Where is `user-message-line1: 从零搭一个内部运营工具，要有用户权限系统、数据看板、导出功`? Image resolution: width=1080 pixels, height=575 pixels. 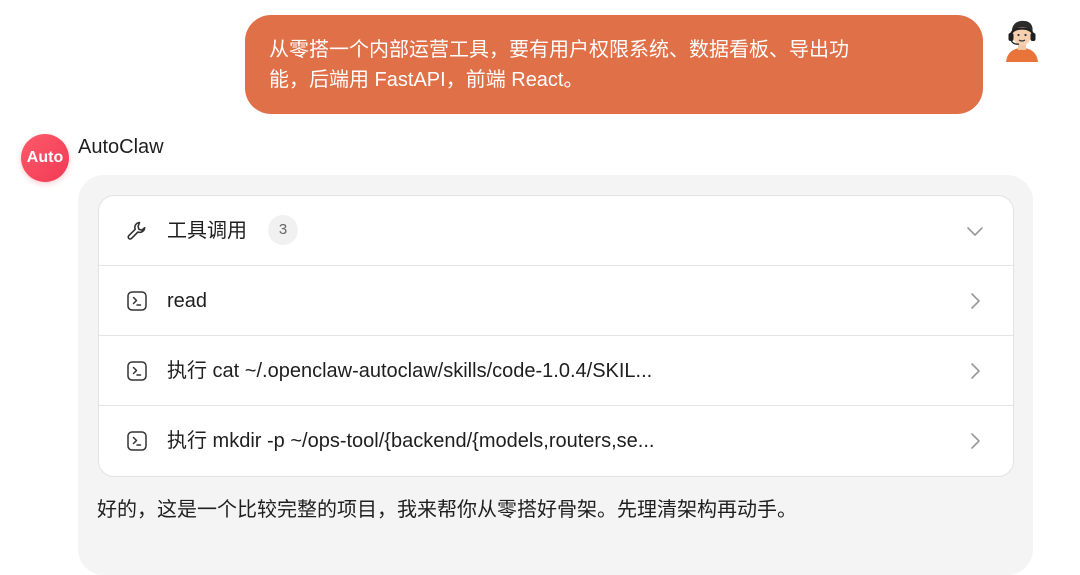
user-message-line1: 从零搭一个内部运营工具，要有用户权限系统、数据看板、导出功 is located at coordinates (559, 50).